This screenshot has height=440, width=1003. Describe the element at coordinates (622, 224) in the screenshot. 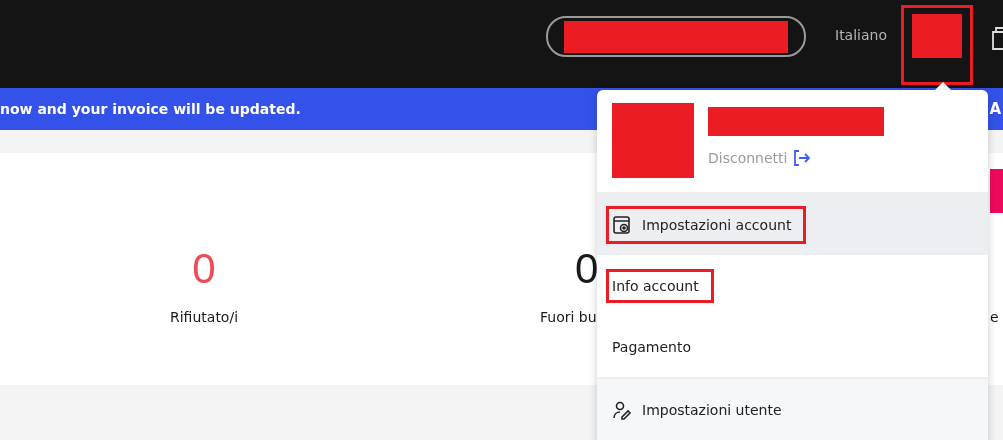

I see `settings-icon` at that location.